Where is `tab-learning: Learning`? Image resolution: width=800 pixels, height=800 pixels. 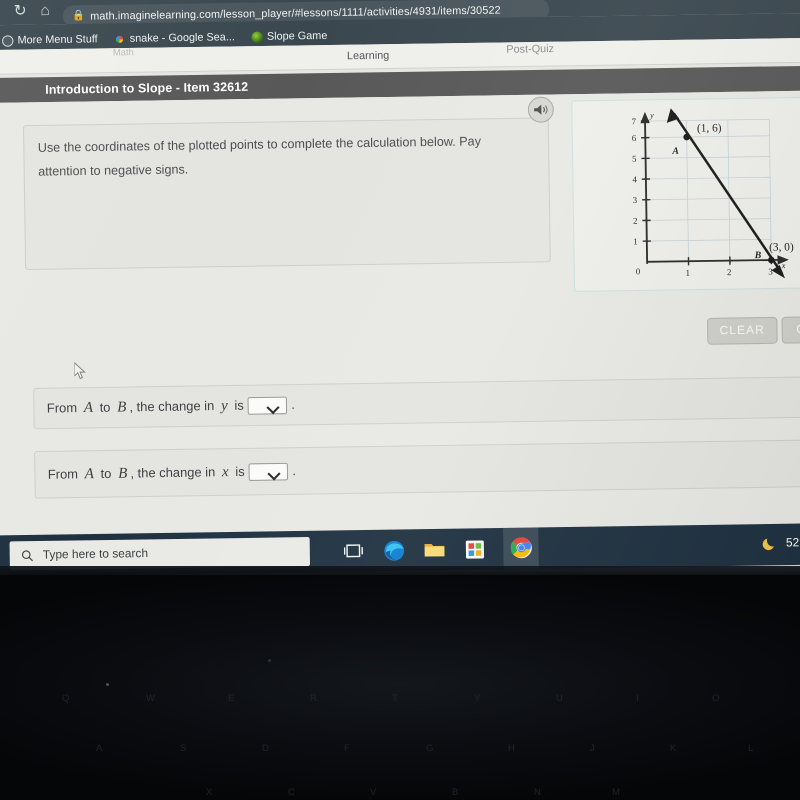
tab-learning: Learning is located at coordinates (368, 55).